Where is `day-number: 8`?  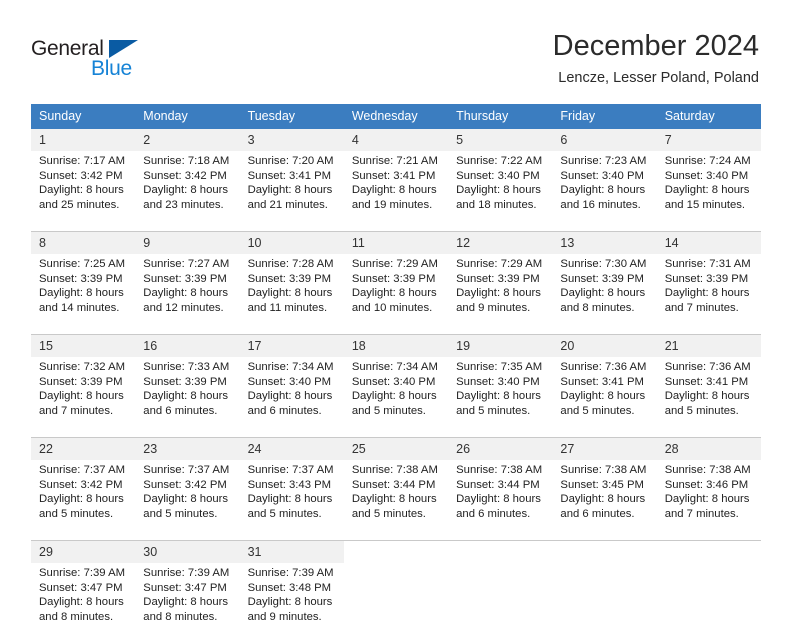
day-number: 8 is located at coordinates (83, 242).